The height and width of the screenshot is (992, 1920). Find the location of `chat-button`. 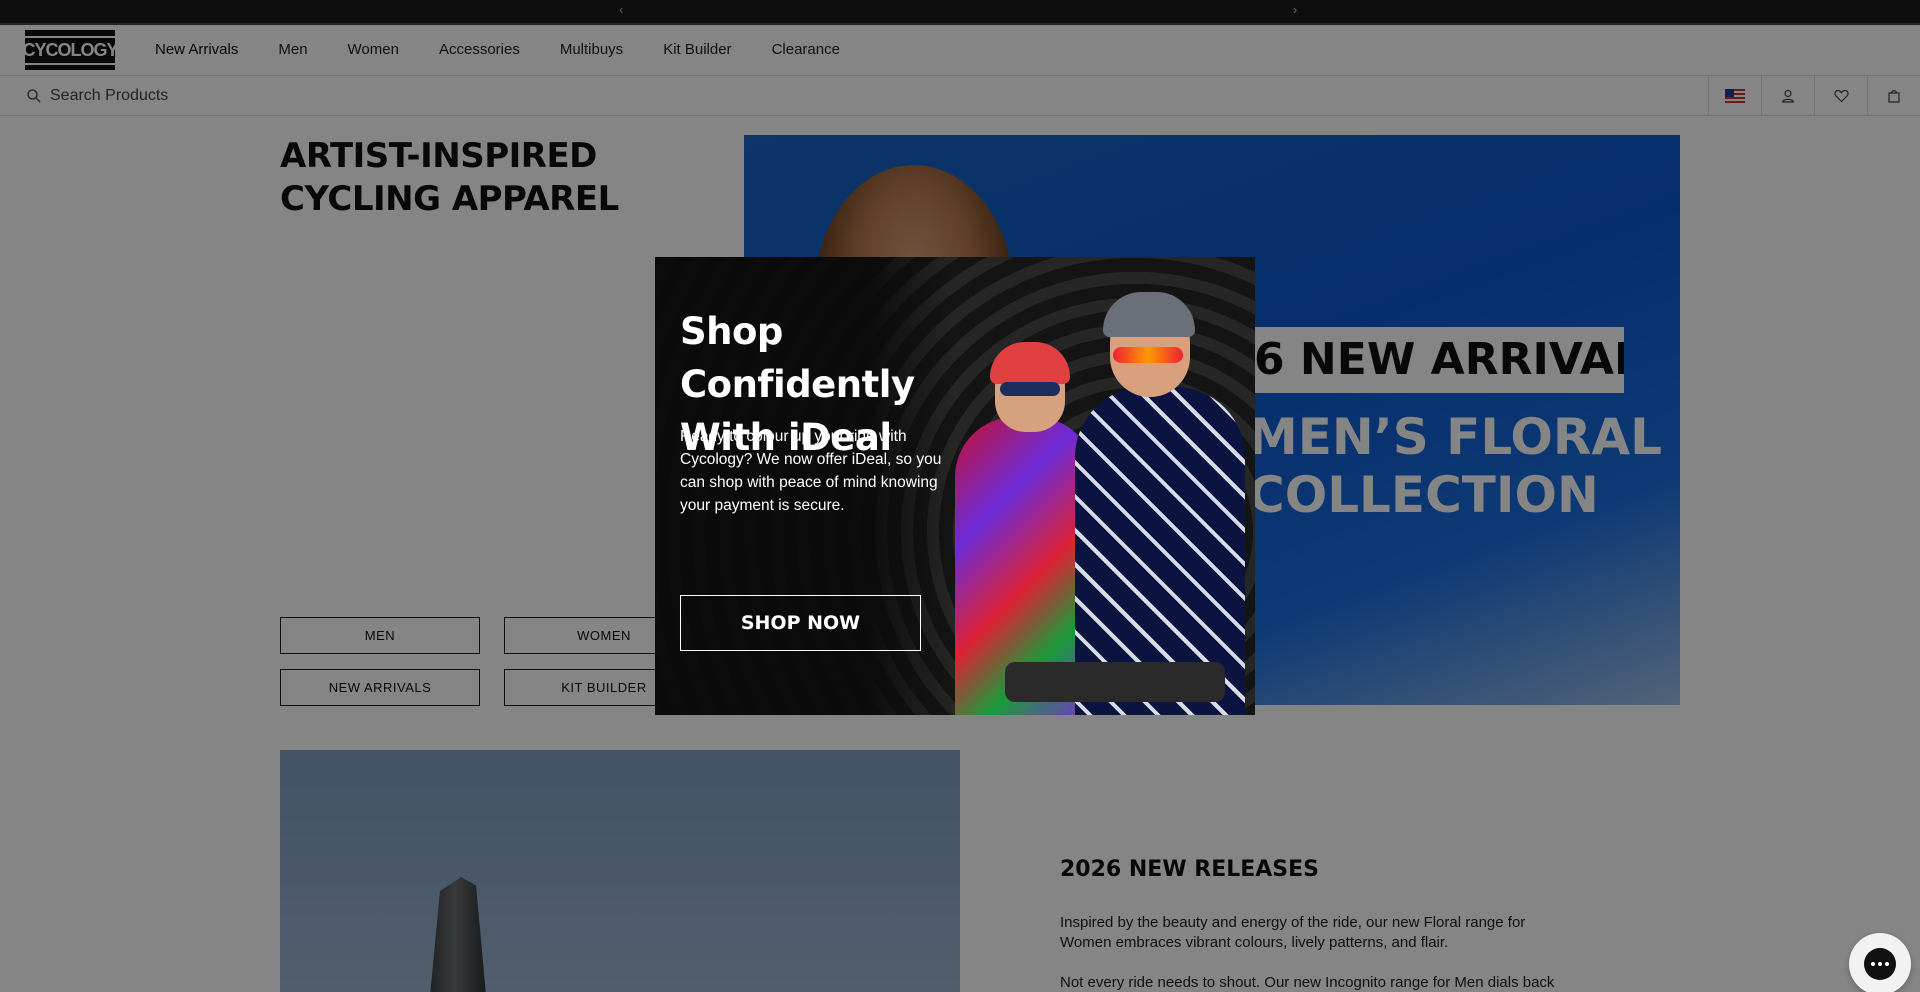

chat-button is located at coordinates (1880, 962).